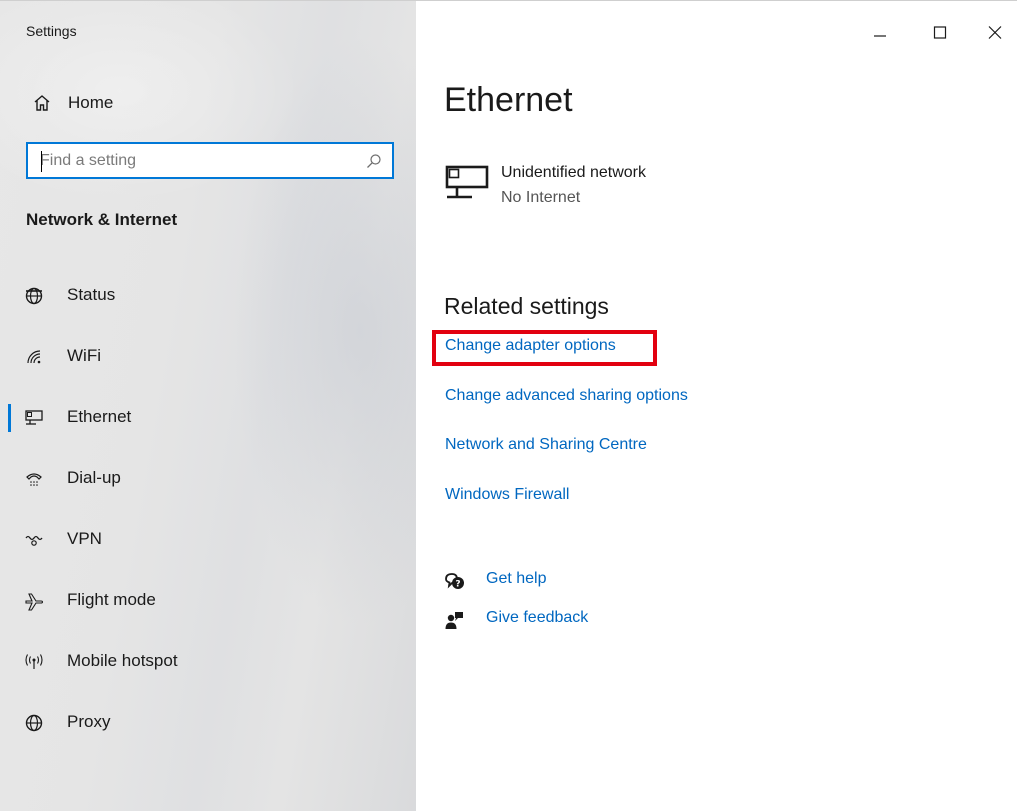 The width and height of the screenshot is (1017, 811). Describe the element at coordinates (34, 357) in the screenshot. I see `wifi-icon` at that location.